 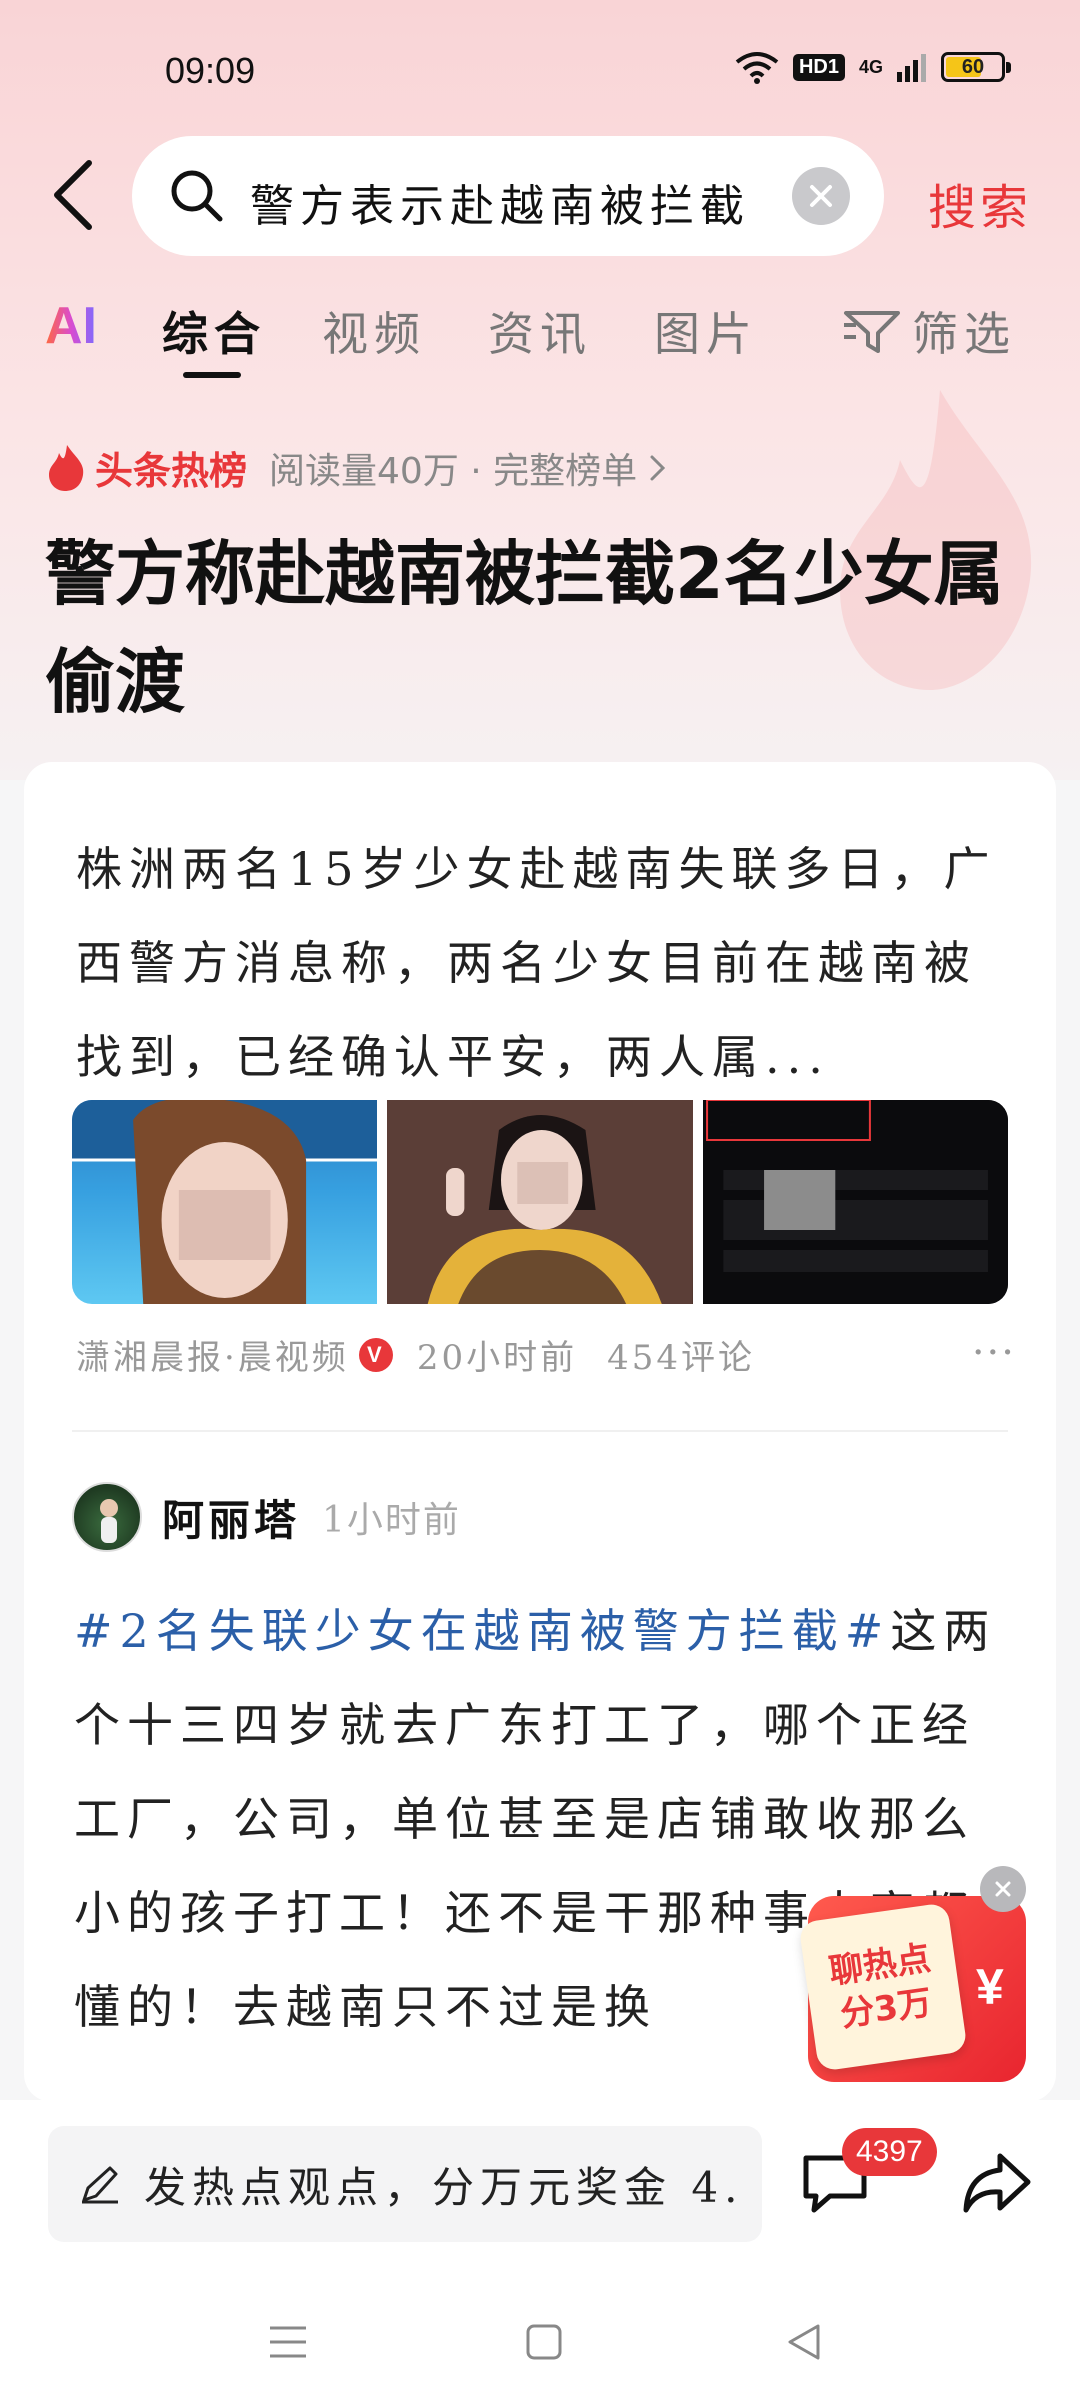 I want to click on back-triangle-icon, so click(x=804, y=2342).